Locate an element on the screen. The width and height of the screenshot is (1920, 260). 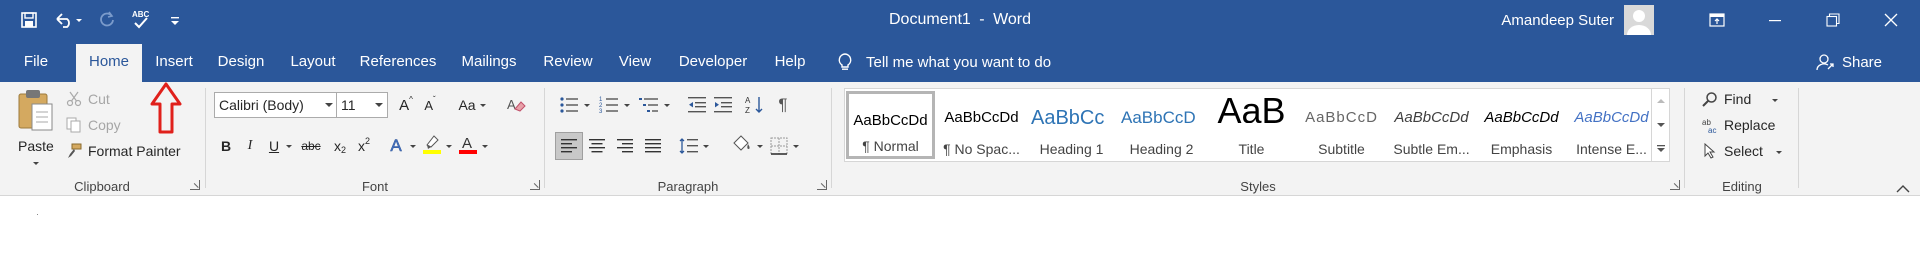
styles-scroll-down-button is located at coordinates (1660, 125).